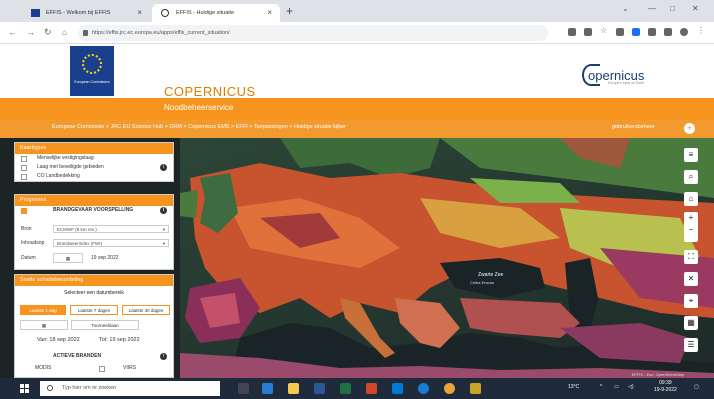 Image resolution: width=714 pixels, height=399 pixels. What do you see at coordinates (293, 388) in the screenshot?
I see `file-explorer-icon` at bounding box center [293, 388].